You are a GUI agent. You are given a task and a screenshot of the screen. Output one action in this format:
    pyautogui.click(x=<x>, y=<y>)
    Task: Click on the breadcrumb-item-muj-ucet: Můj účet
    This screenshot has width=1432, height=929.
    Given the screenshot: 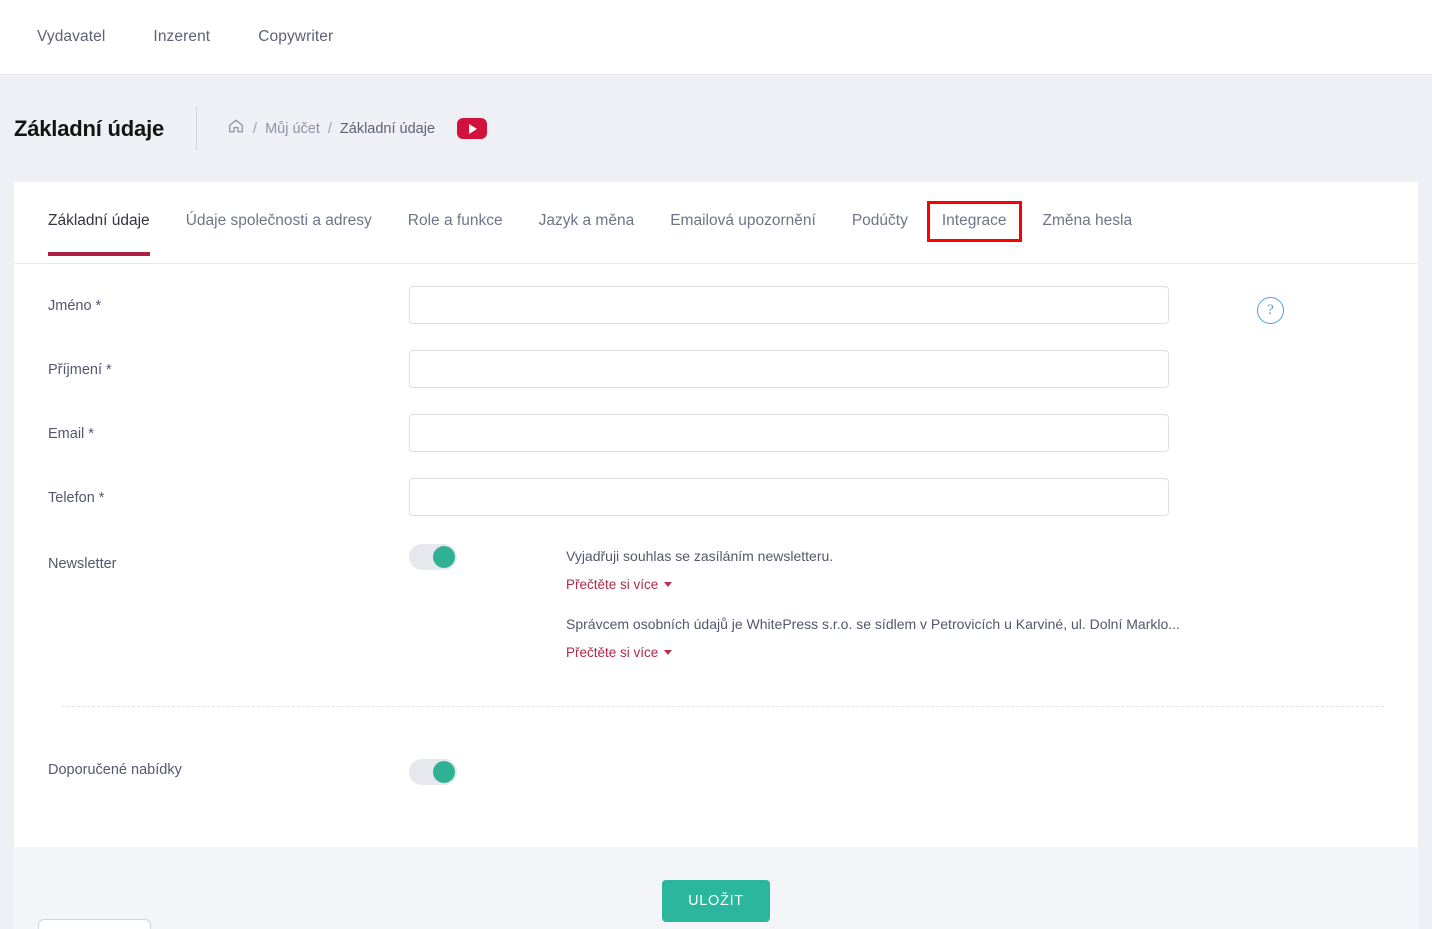 What is the action you would take?
    pyautogui.click(x=292, y=129)
    